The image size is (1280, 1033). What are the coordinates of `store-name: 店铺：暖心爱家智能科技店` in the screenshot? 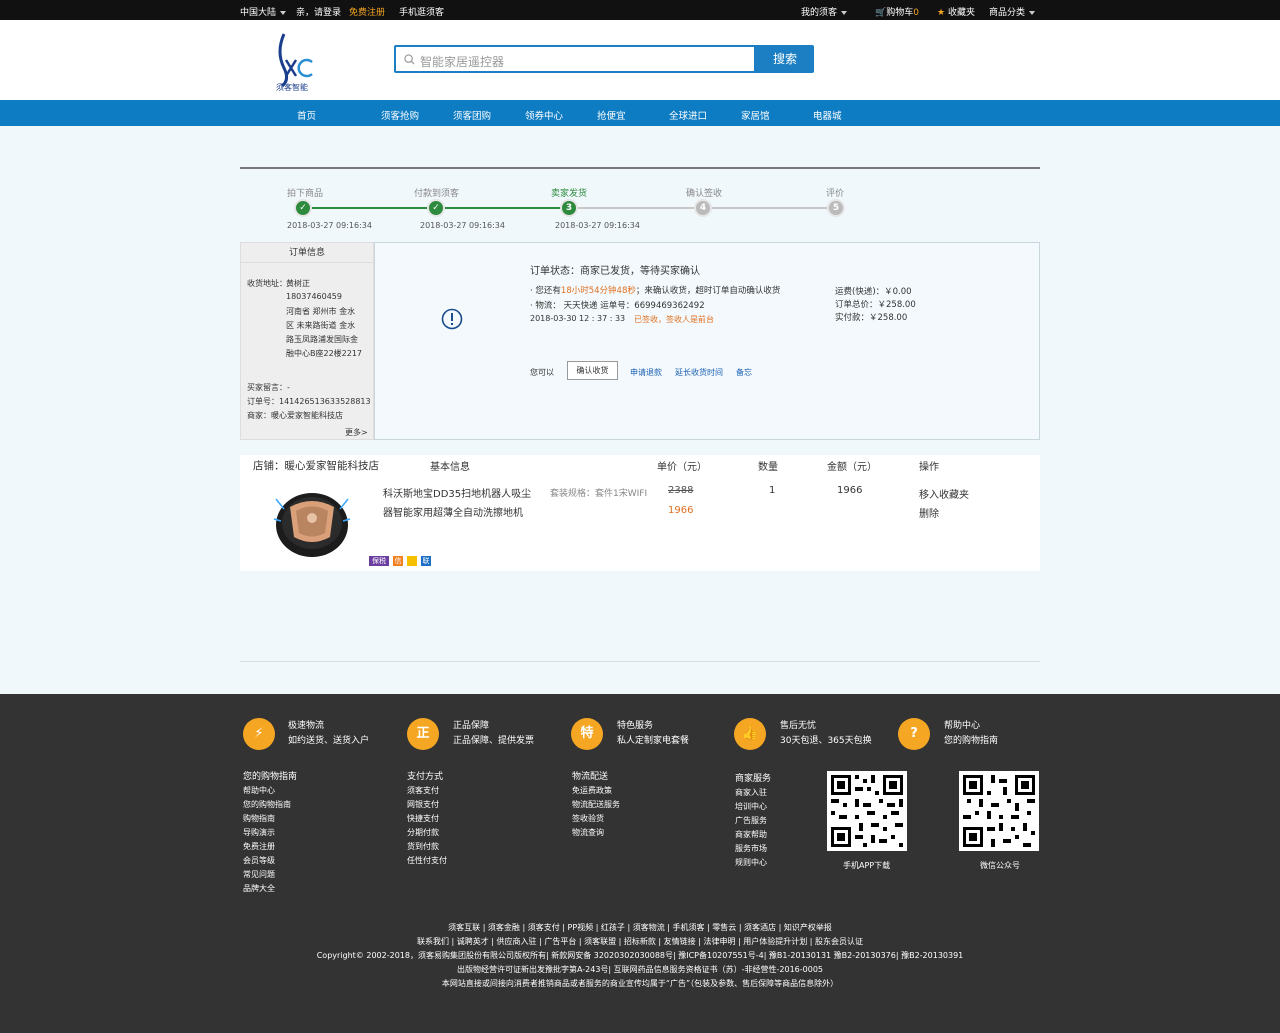 It's located at (316, 465).